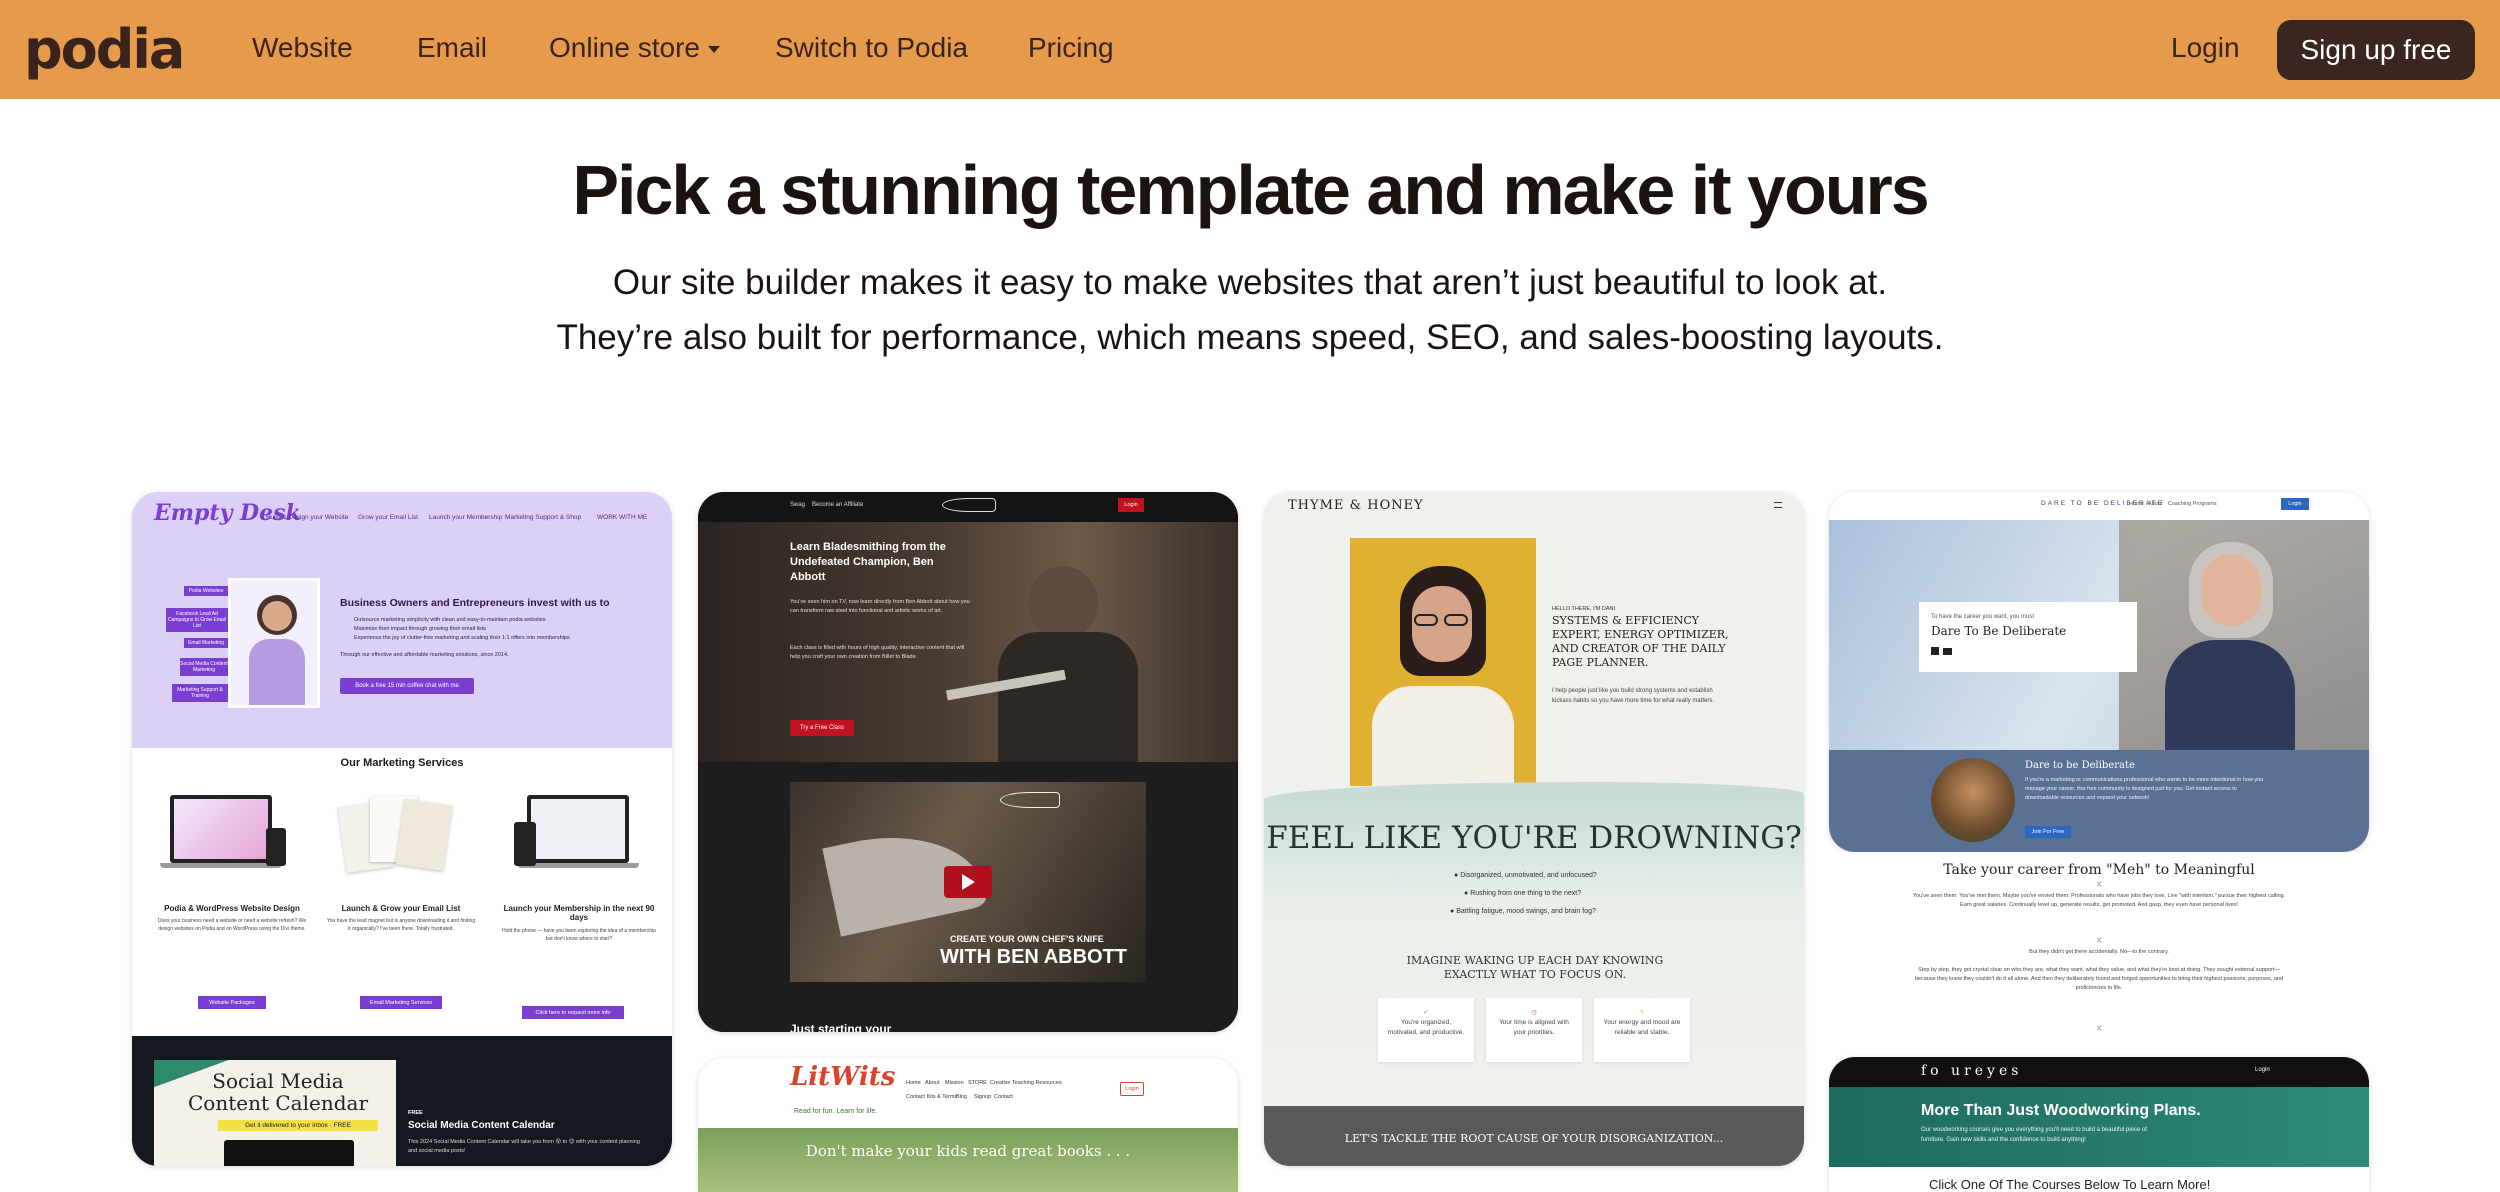  I want to click on litwits-nav-8: Signup, so click(982, 1097).